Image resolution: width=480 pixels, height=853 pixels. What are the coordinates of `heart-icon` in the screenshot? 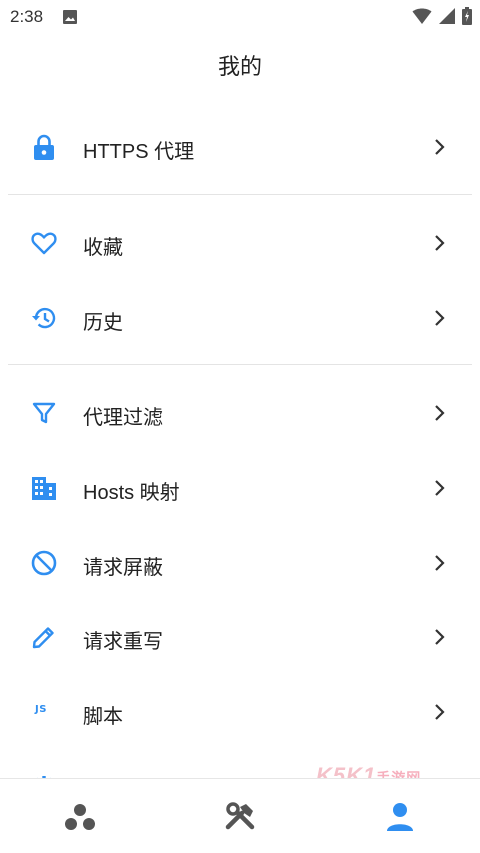 It's located at (44, 243).